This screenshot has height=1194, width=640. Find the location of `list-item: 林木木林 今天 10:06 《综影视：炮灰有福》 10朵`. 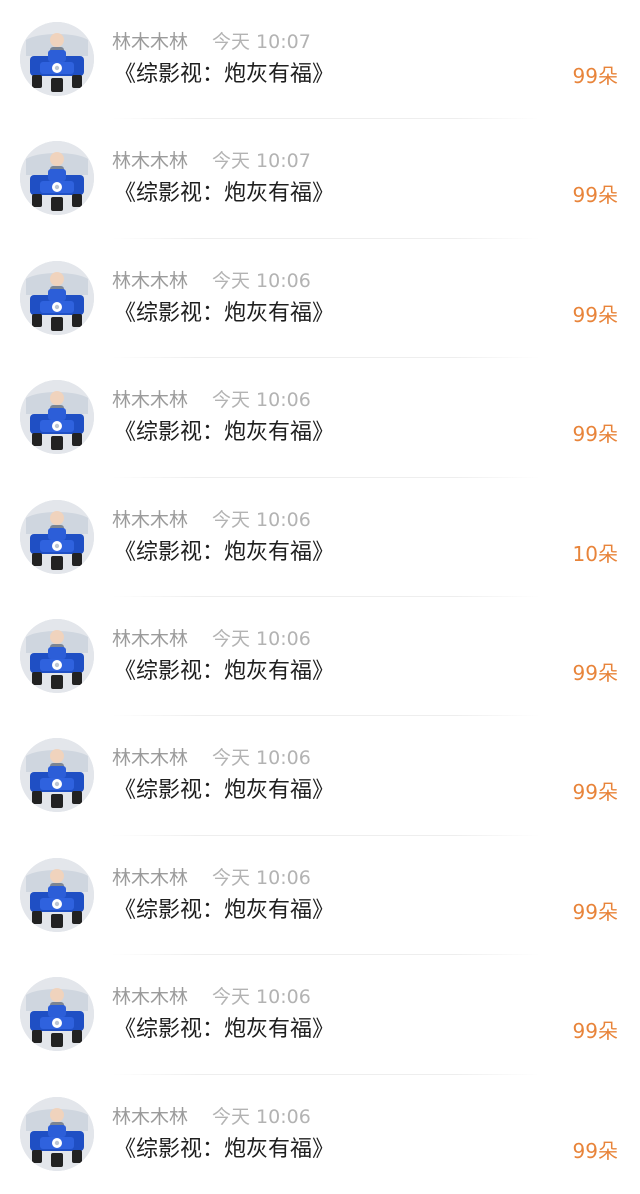

list-item: 林木木林 今天 10:06 《综影视：炮灰有福》 10朵 is located at coordinates (320, 537).